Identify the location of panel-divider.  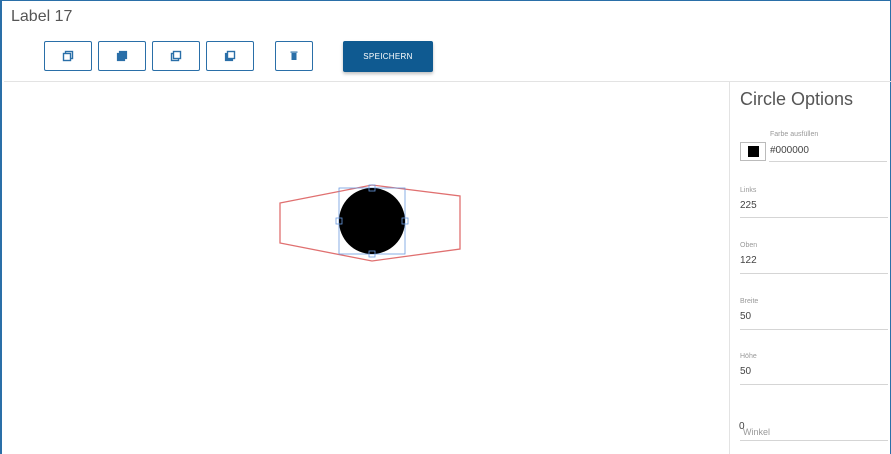
(729, 267).